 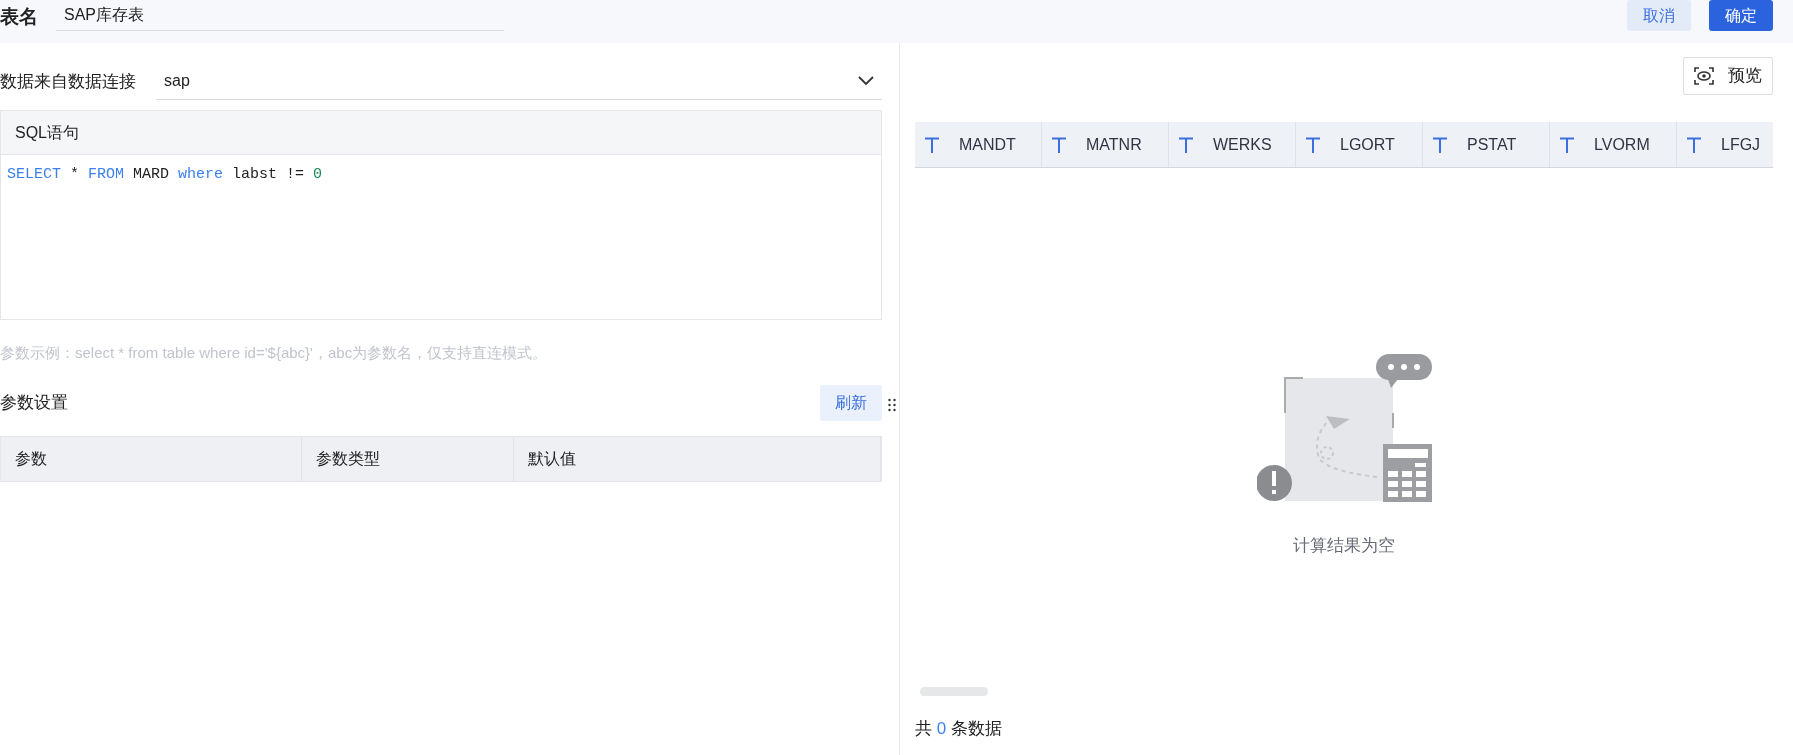 What do you see at coordinates (1704, 76) in the screenshot?
I see `eye-scan-icon` at bounding box center [1704, 76].